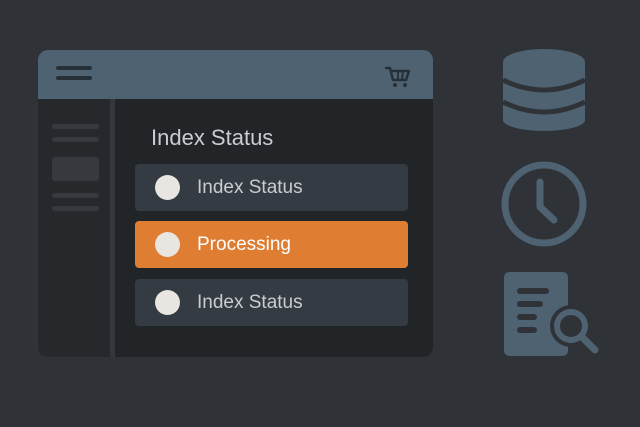 This screenshot has width=640, height=427. What do you see at coordinates (75, 169) in the screenshot?
I see `sidebar-placeholder-block` at bounding box center [75, 169].